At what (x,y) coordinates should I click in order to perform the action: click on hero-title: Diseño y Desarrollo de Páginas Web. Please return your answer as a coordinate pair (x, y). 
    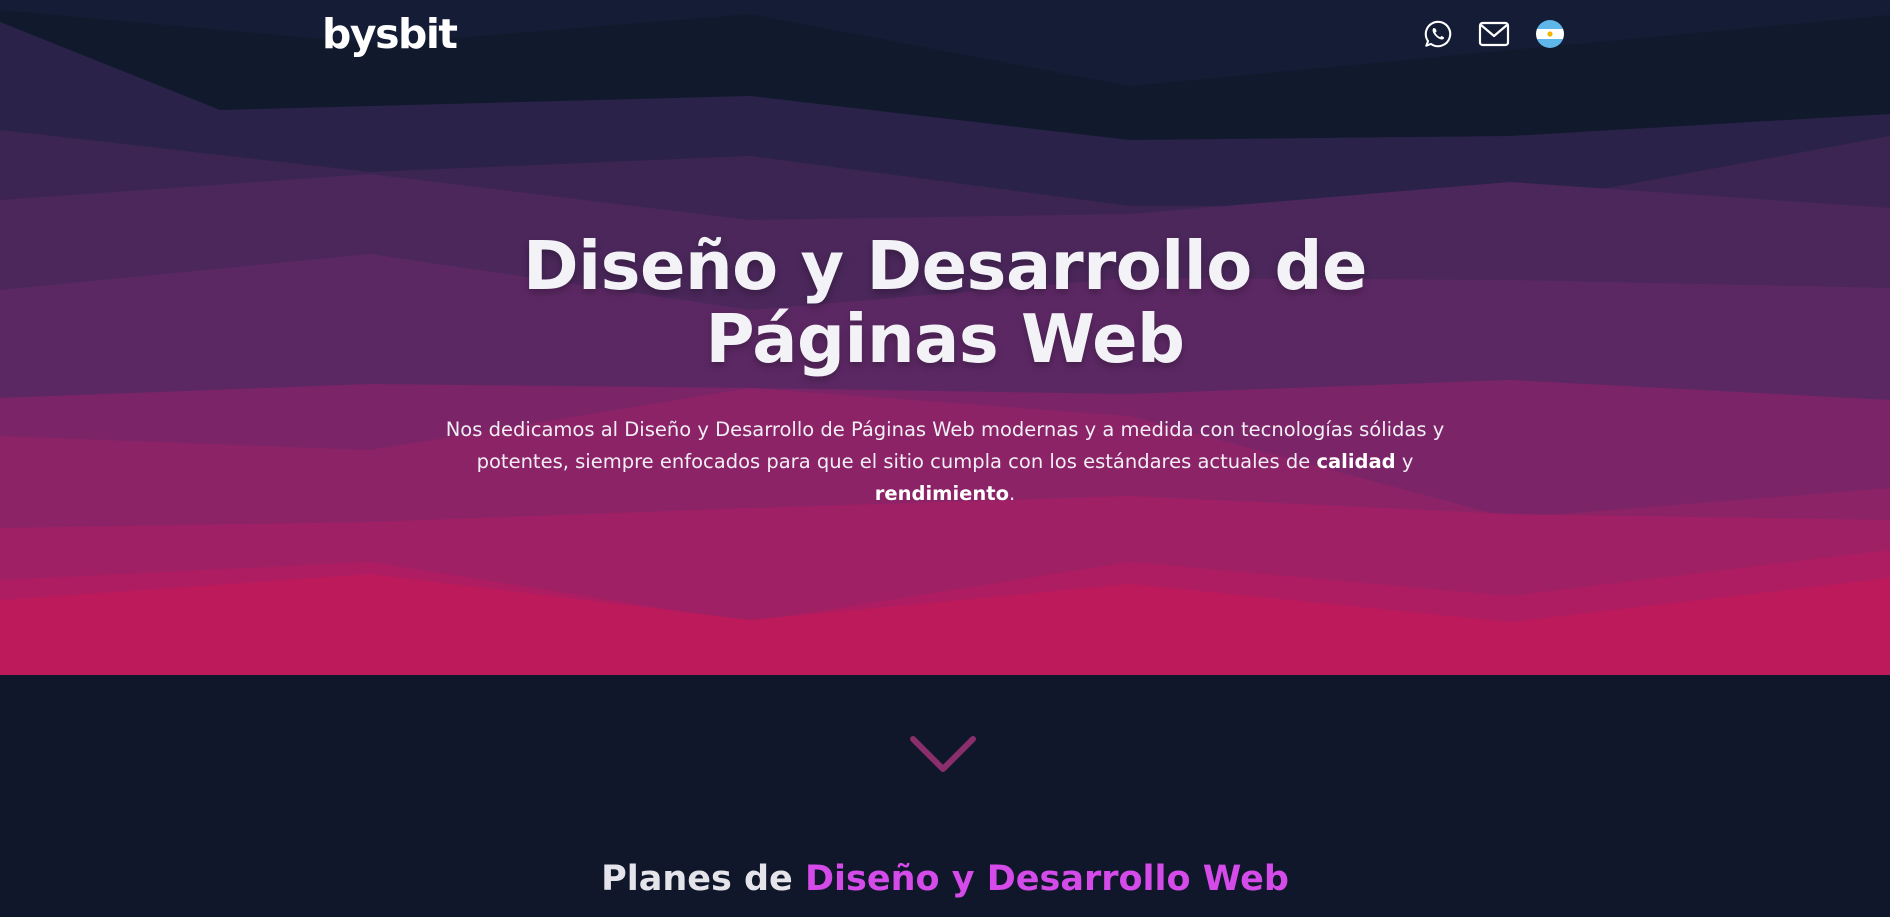
    Looking at the image, I should click on (945, 303).